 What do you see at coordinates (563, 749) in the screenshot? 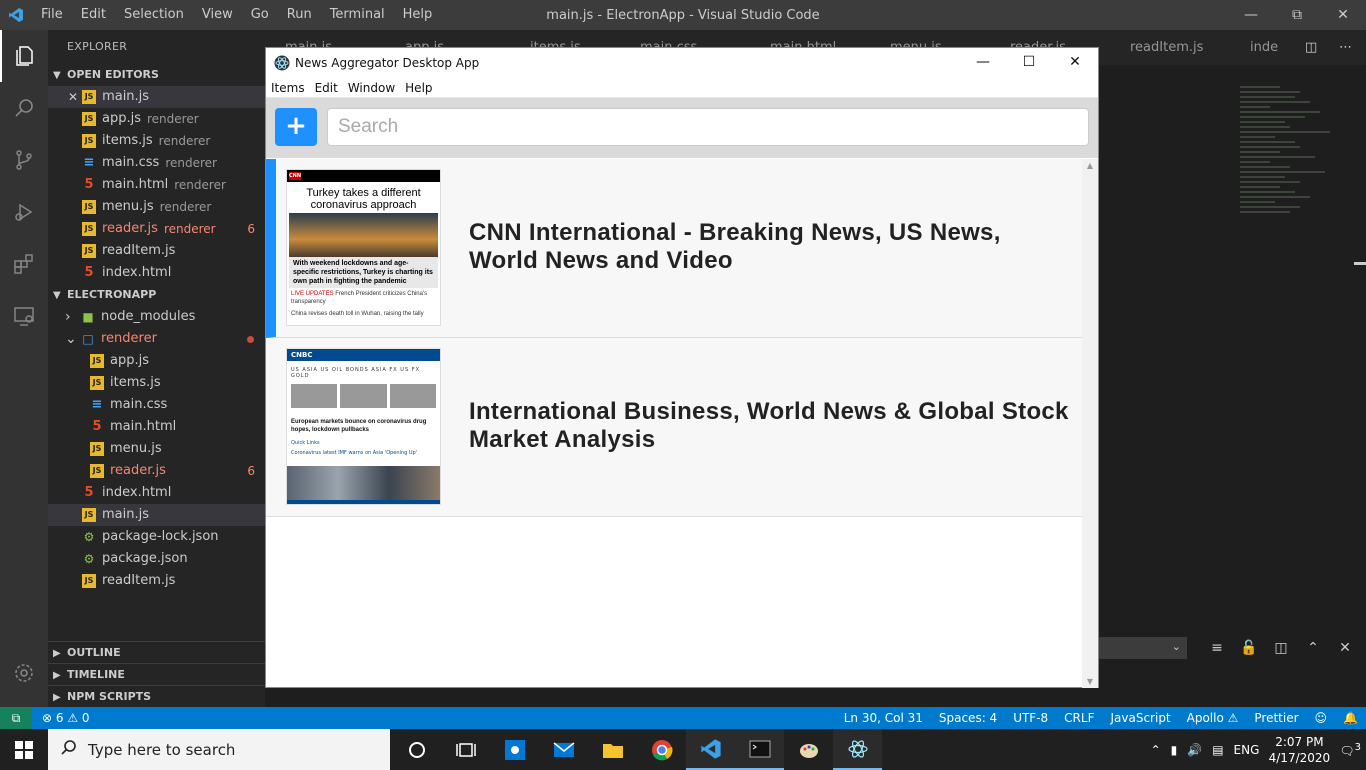
I see `mail-icon` at bounding box center [563, 749].